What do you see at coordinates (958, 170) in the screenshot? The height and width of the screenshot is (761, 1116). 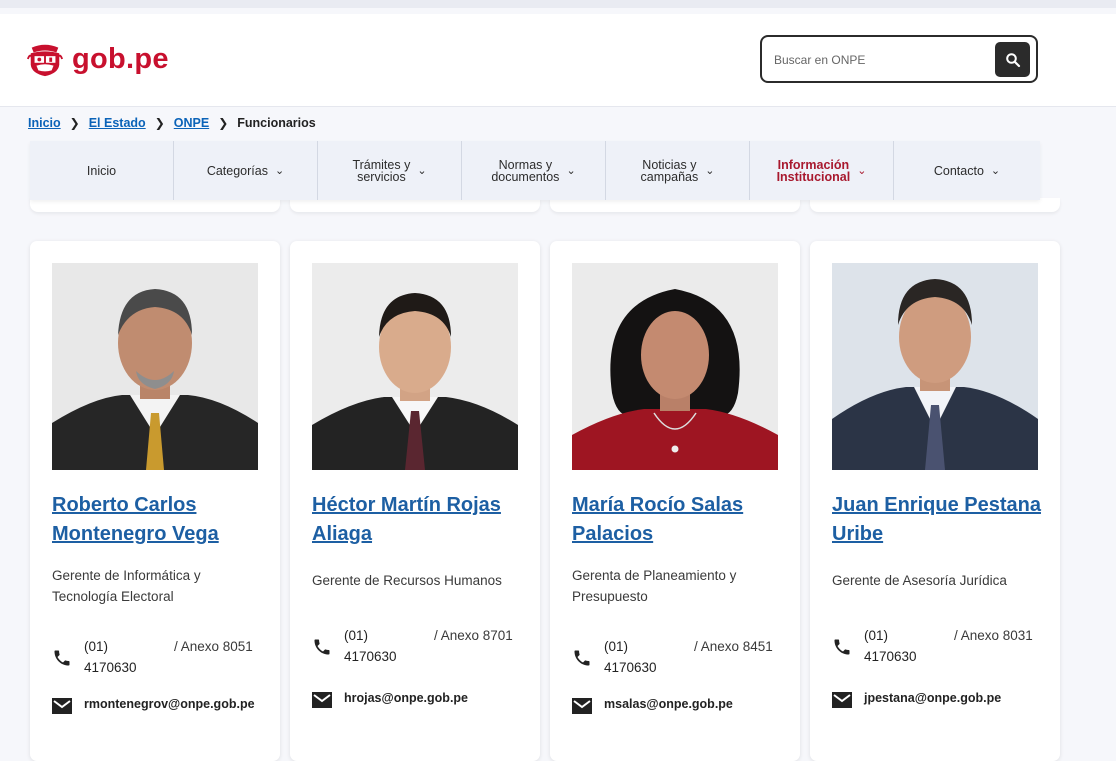 I see `nav-item-label: Contacto` at bounding box center [958, 170].